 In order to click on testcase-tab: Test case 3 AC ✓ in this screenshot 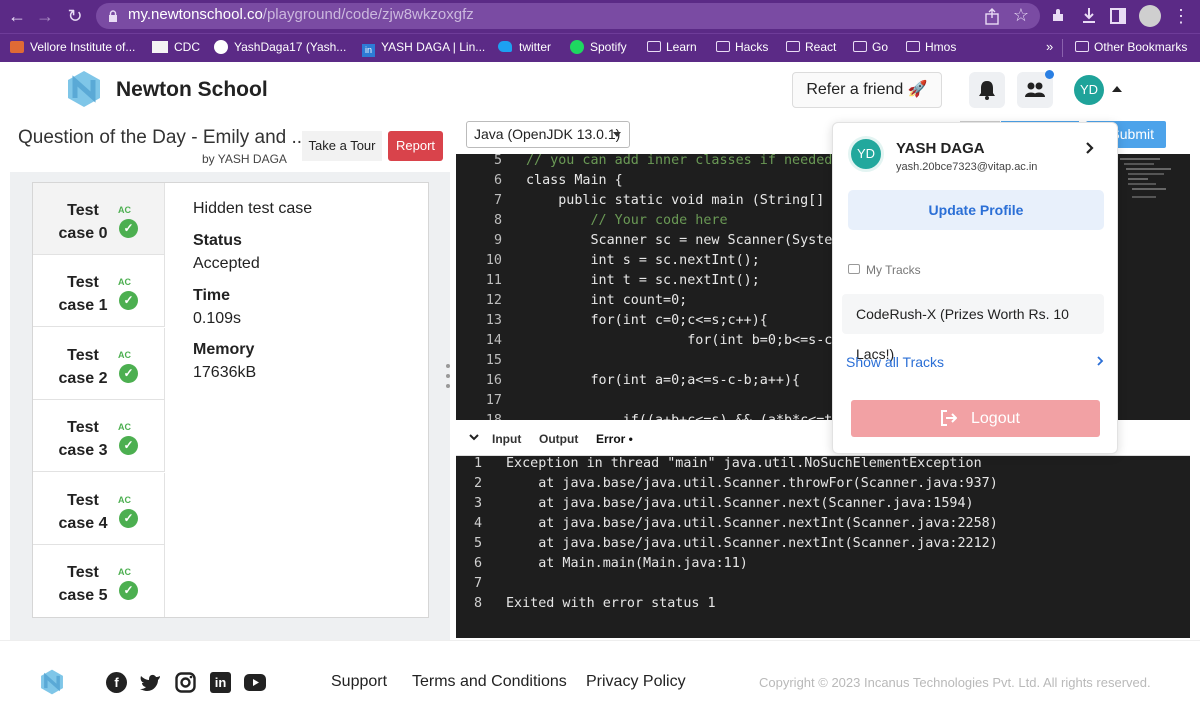, I will do `click(99, 436)`.